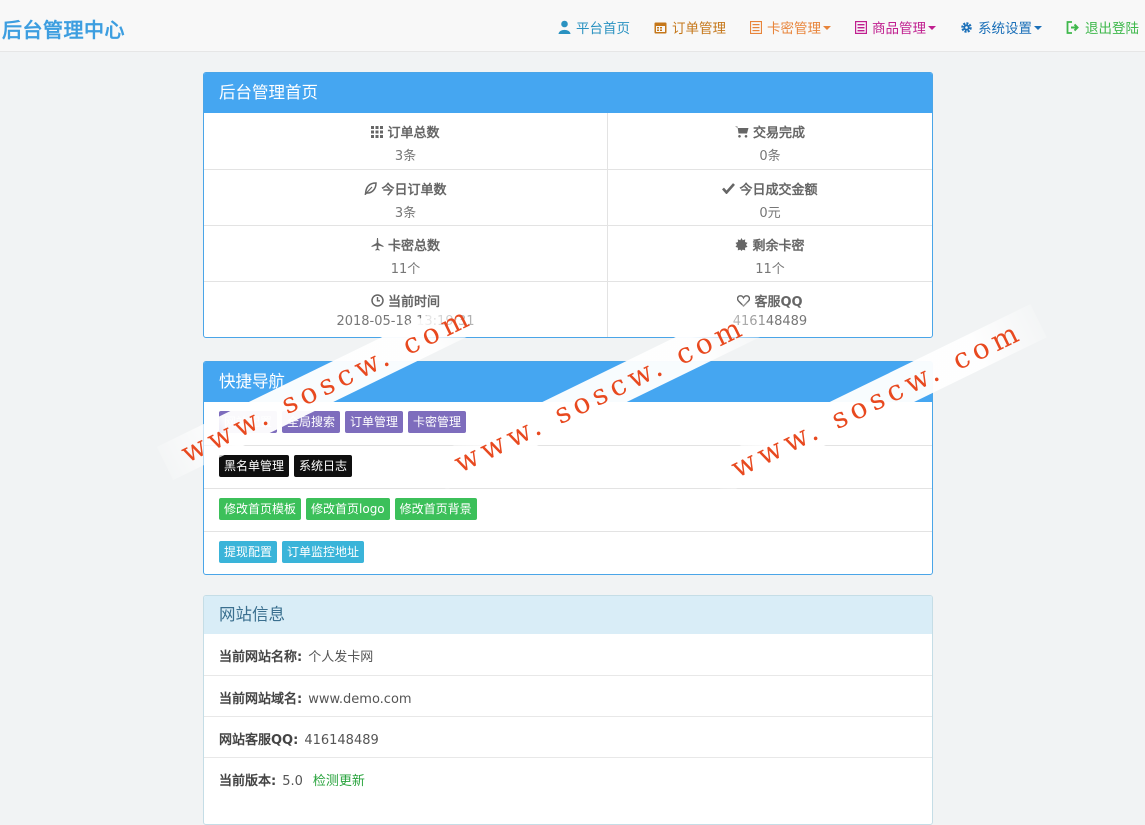 The width and height of the screenshot is (1145, 825). I want to click on nav-item-label: 卡密管理, so click(794, 29).